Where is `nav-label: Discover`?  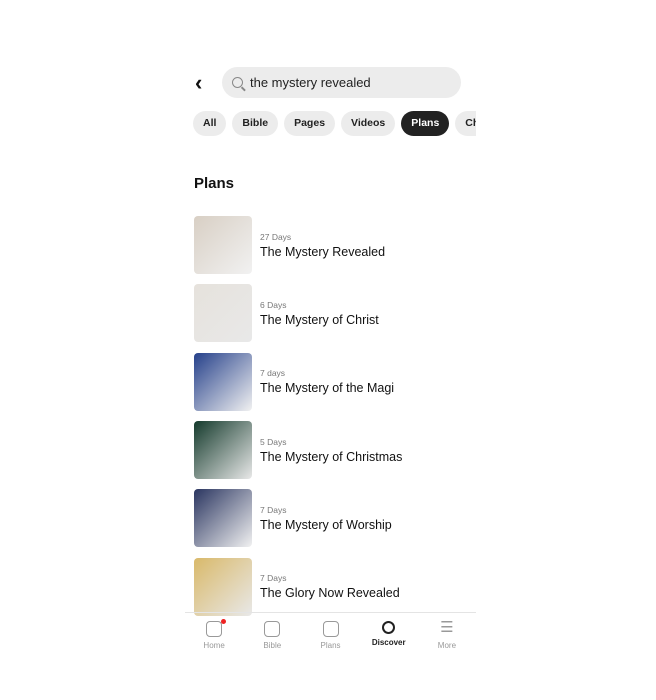 nav-label: Discover is located at coordinates (388, 642).